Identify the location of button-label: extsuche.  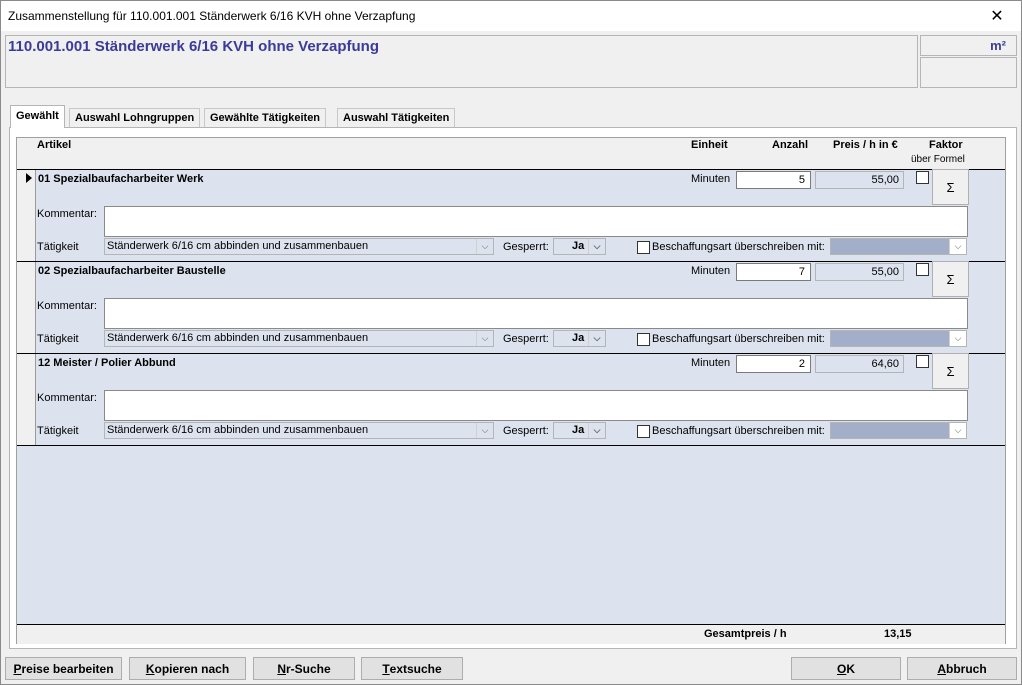
(415, 668).